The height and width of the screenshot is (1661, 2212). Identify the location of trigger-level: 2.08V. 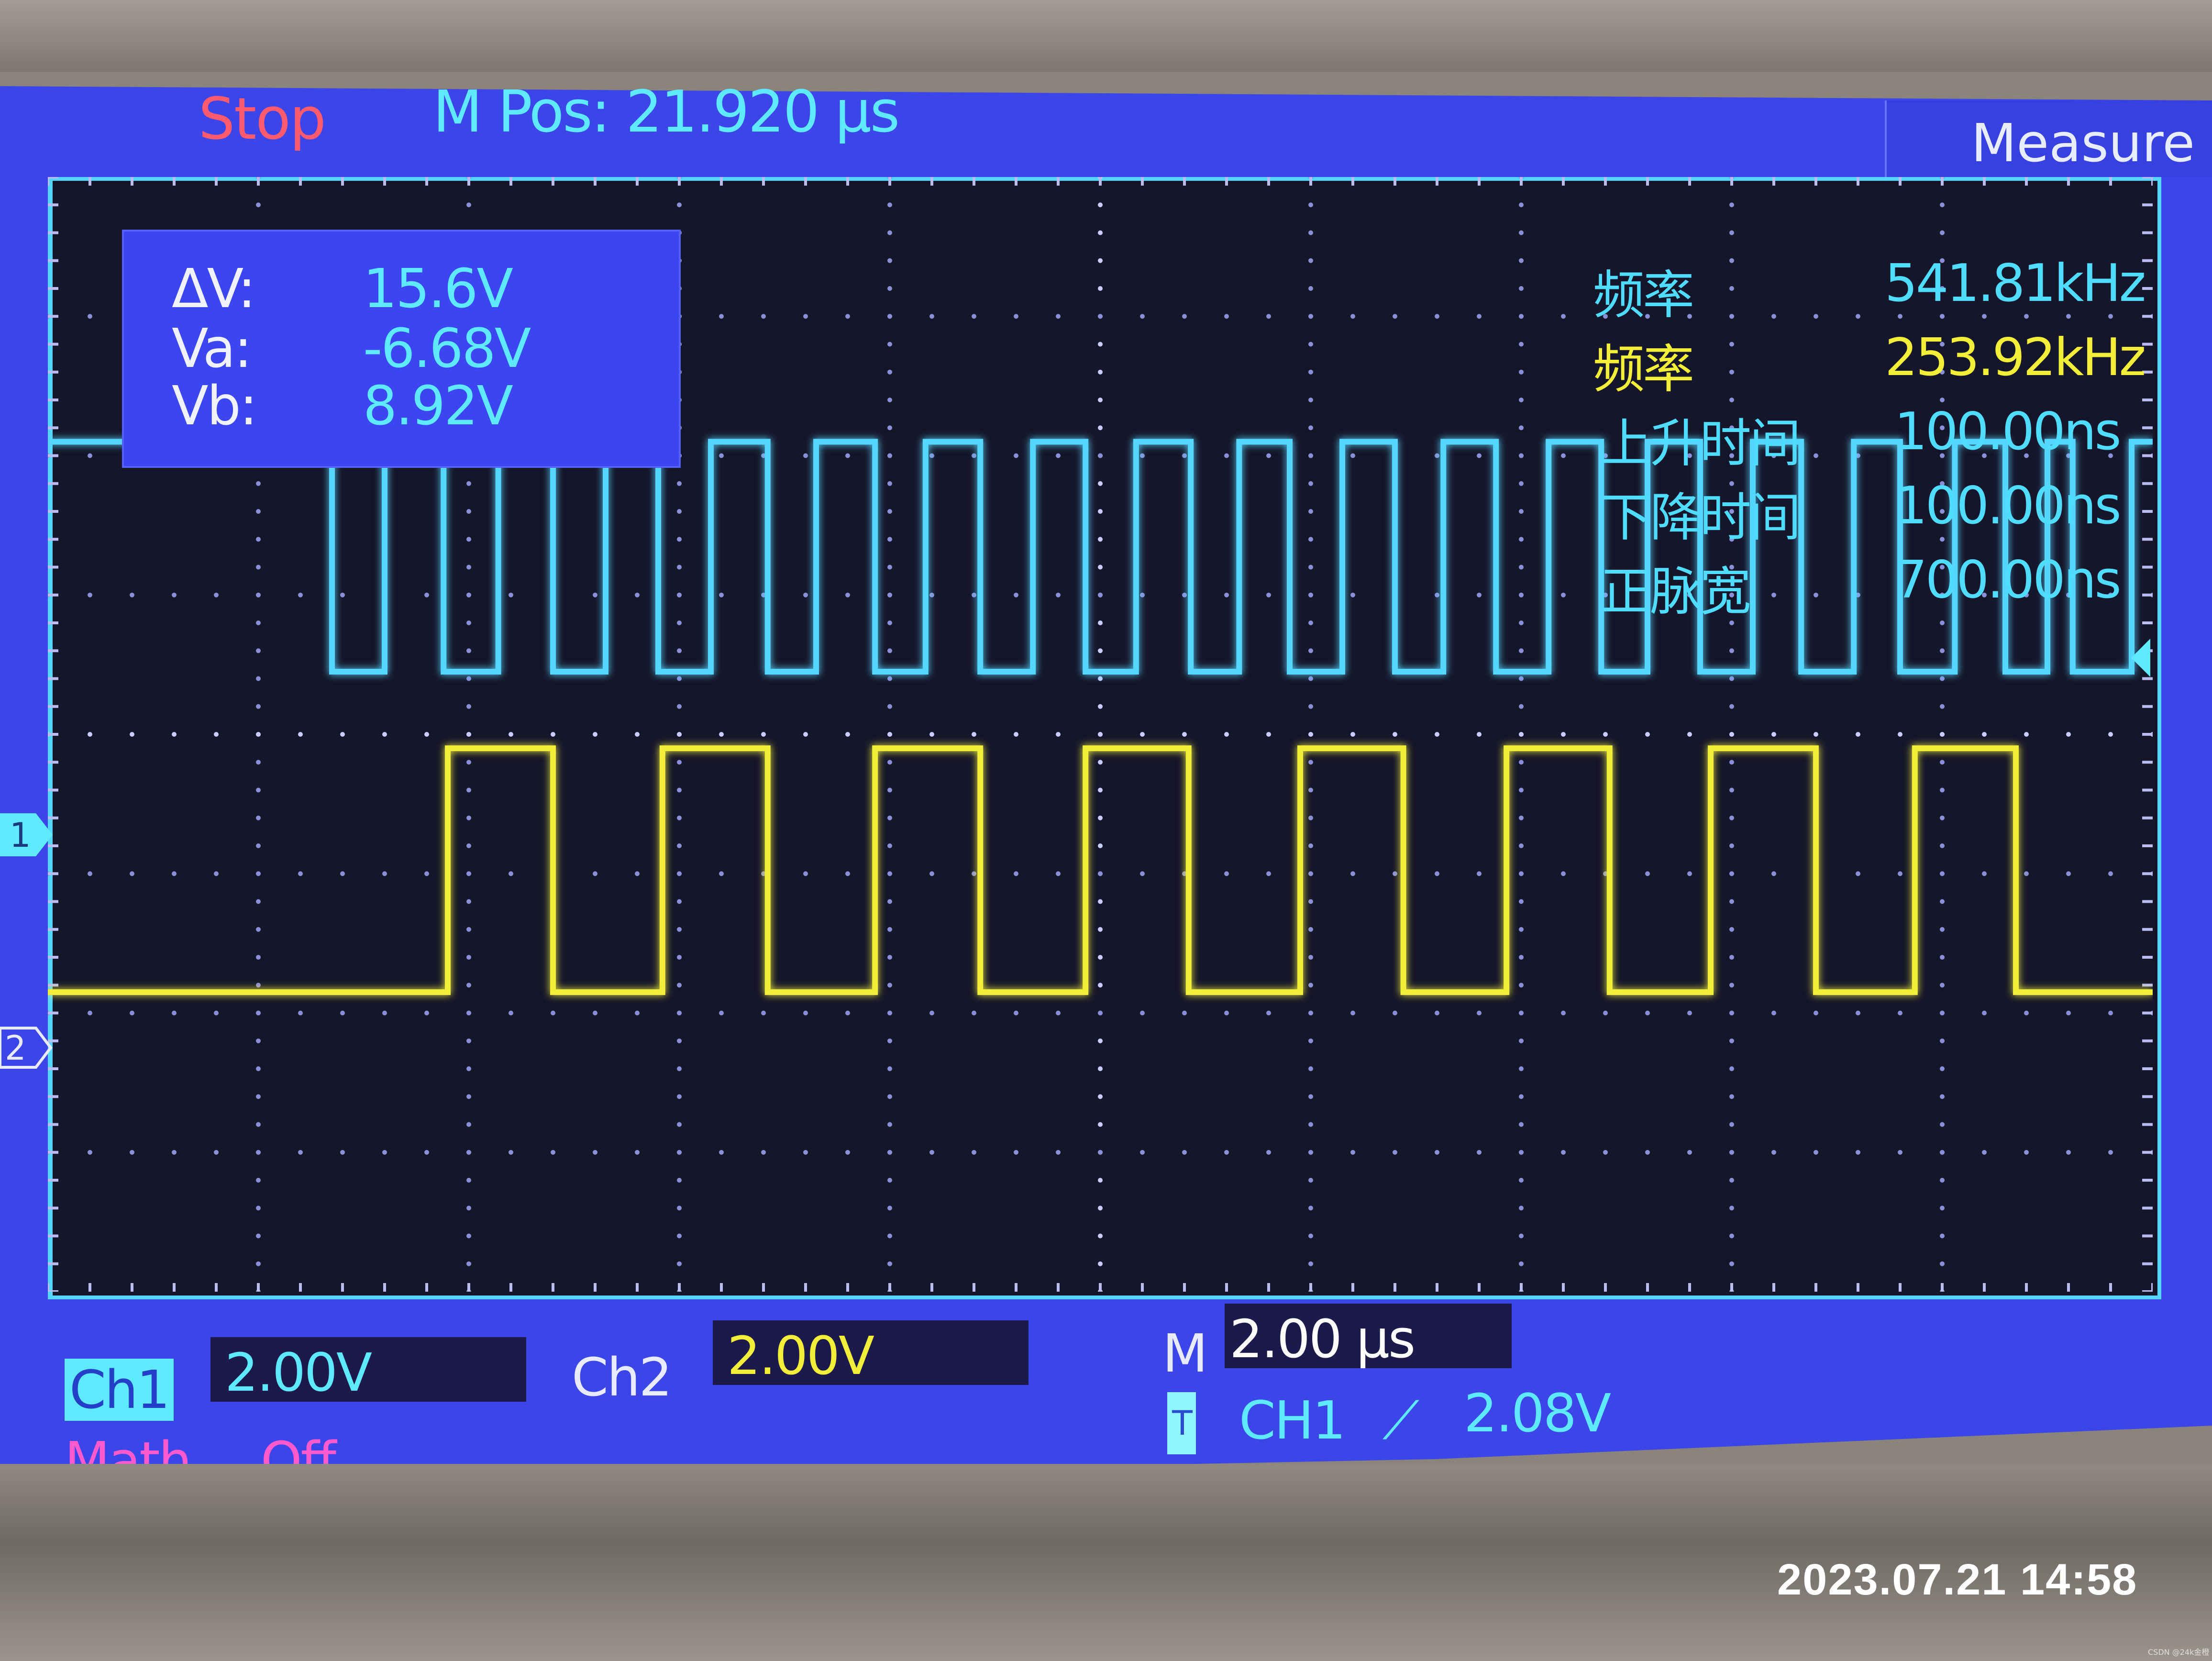
(1537, 1414).